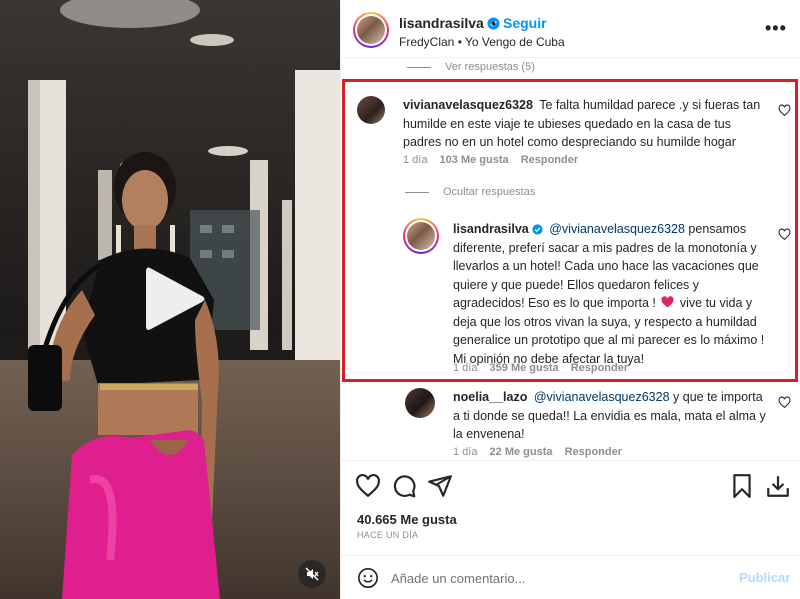 This screenshot has height=599, width=800. I want to click on follow-button: Seguir, so click(525, 23).